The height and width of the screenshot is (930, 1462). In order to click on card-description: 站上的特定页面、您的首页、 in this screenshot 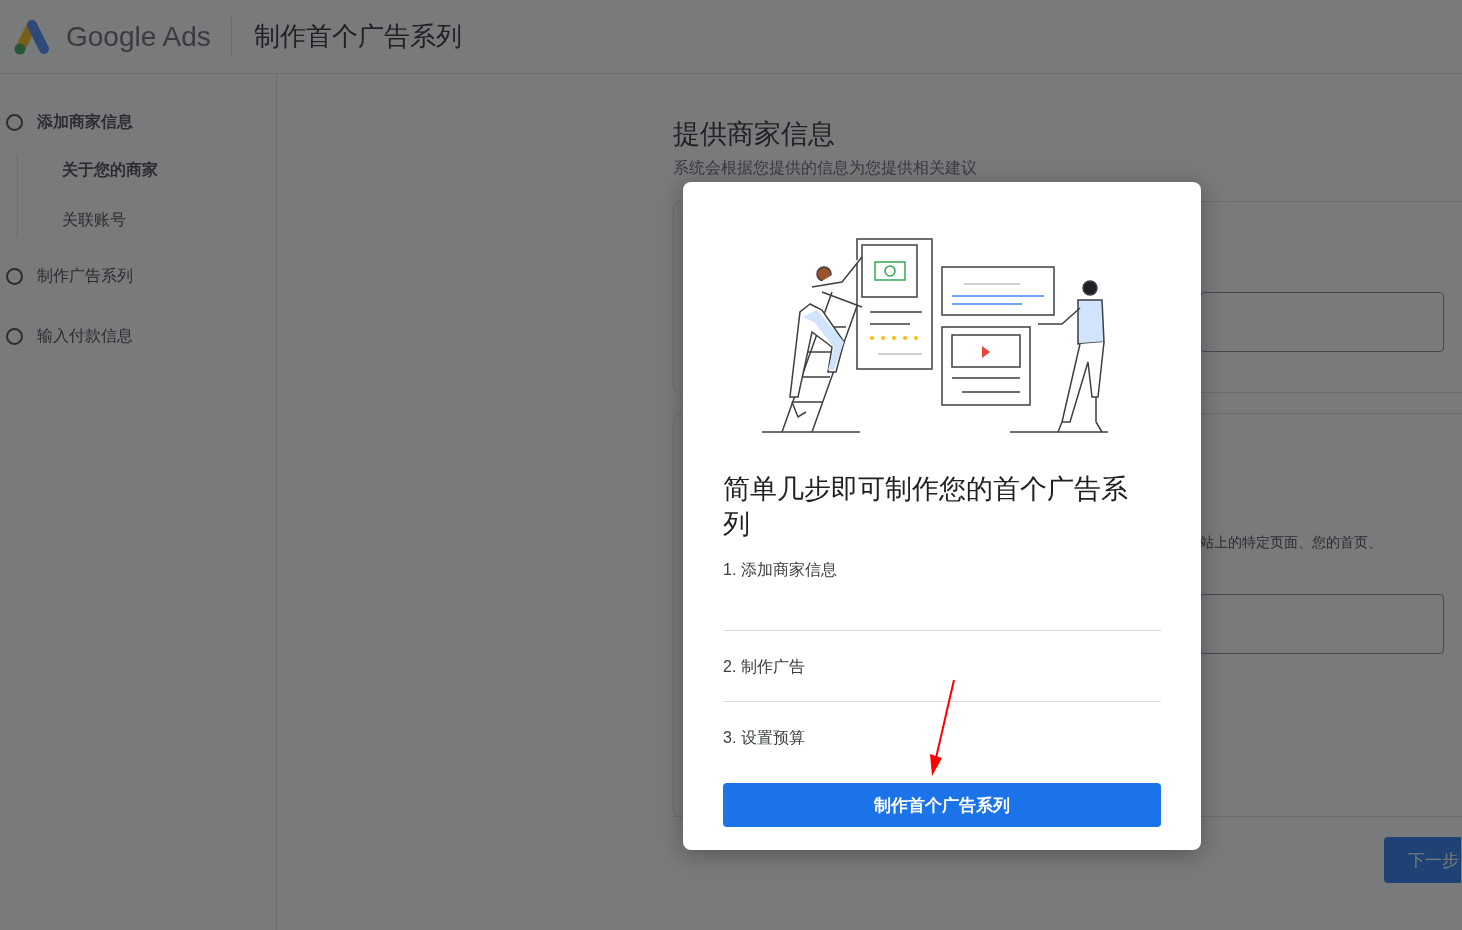, I will do `click(1291, 543)`.